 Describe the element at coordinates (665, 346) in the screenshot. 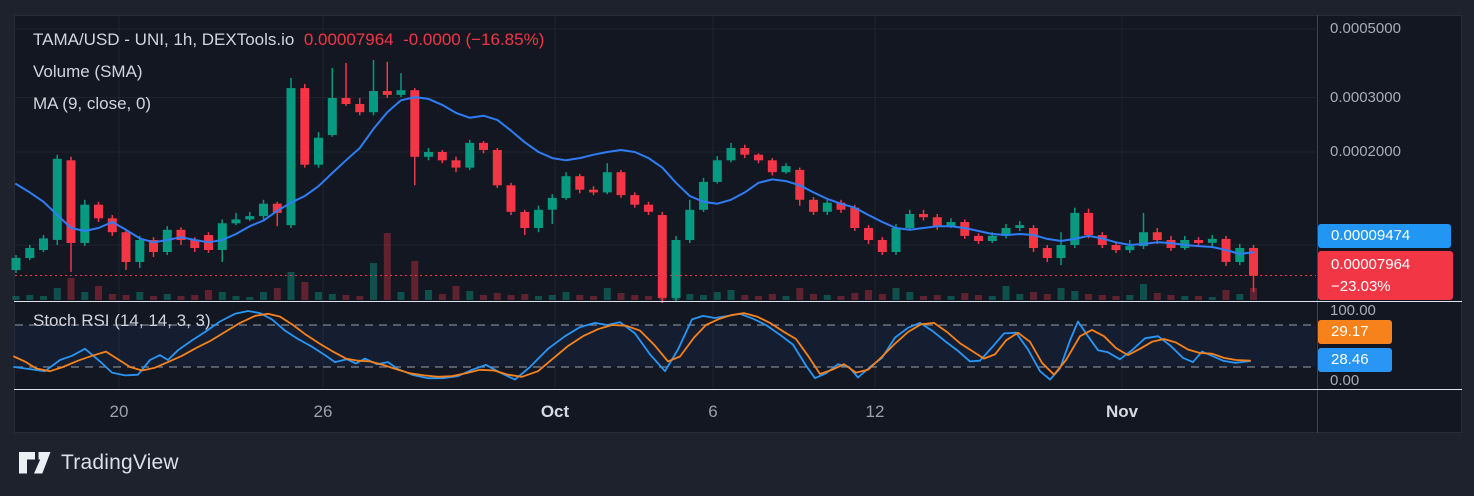

I see `stoch-band` at that location.